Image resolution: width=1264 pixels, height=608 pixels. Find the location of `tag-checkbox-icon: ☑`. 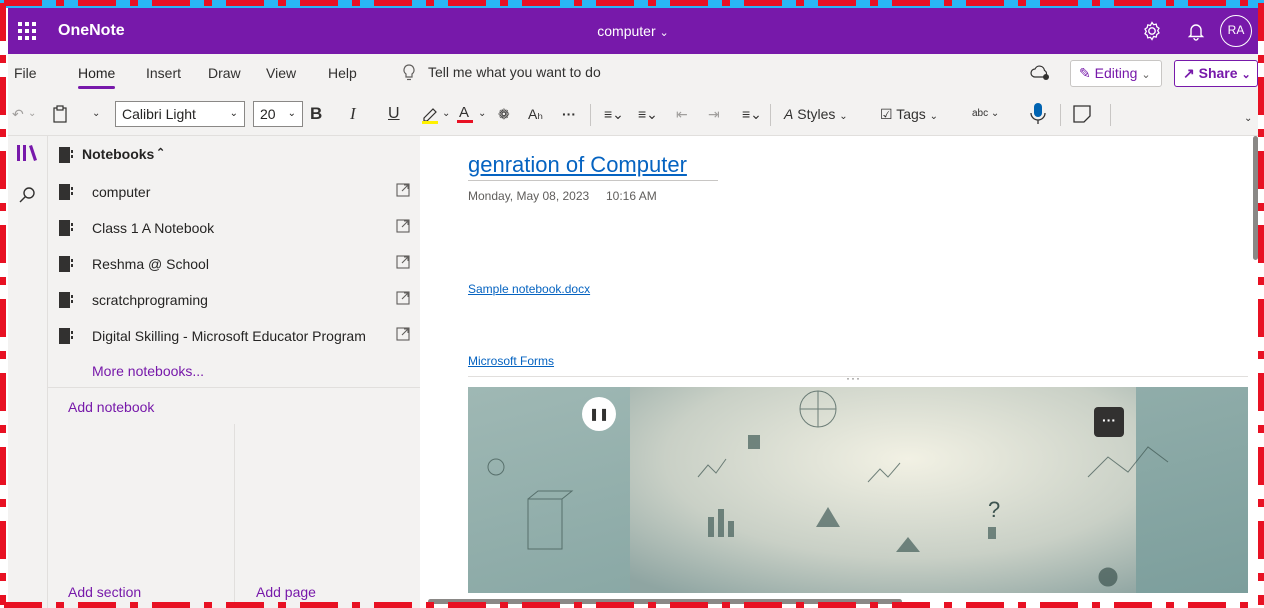

tag-checkbox-icon: ☑ is located at coordinates (886, 114).